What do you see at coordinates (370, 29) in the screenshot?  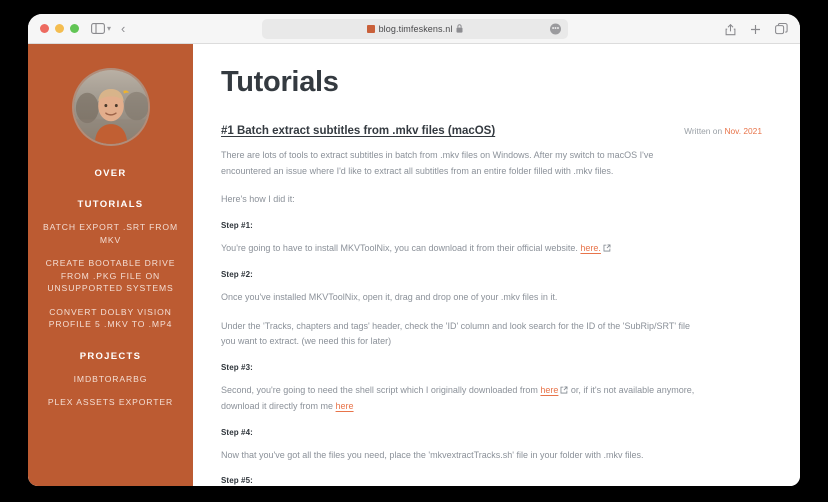 I see `site-favicon-icon` at bounding box center [370, 29].